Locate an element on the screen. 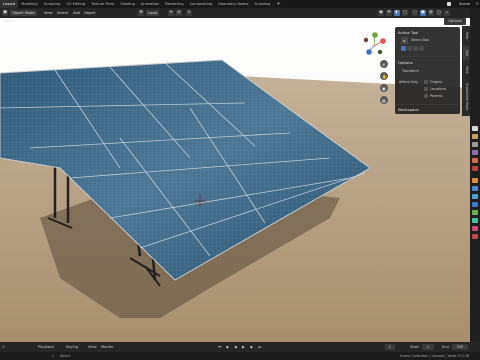  transform-subheader: Transform is located at coordinates (410, 71).